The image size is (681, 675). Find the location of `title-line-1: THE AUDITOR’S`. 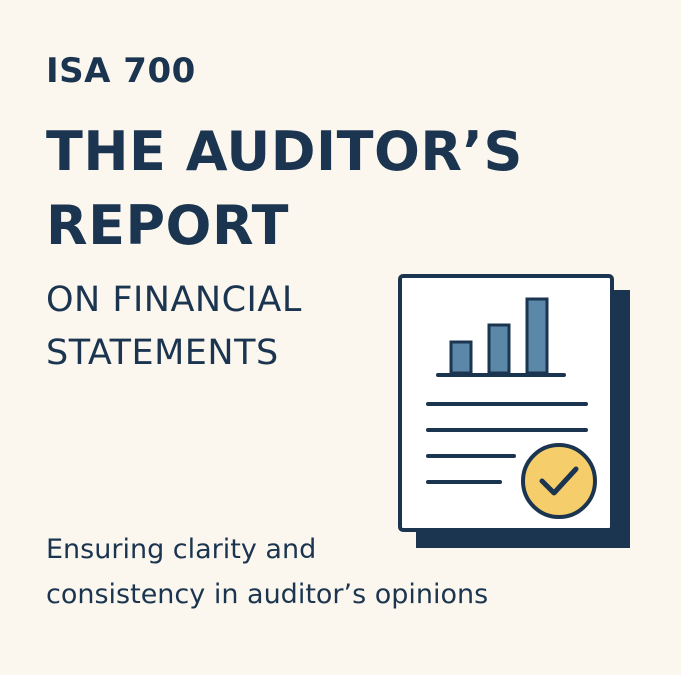

title-line-1: THE AUDITOR’S is located at coordinates (284, 151).